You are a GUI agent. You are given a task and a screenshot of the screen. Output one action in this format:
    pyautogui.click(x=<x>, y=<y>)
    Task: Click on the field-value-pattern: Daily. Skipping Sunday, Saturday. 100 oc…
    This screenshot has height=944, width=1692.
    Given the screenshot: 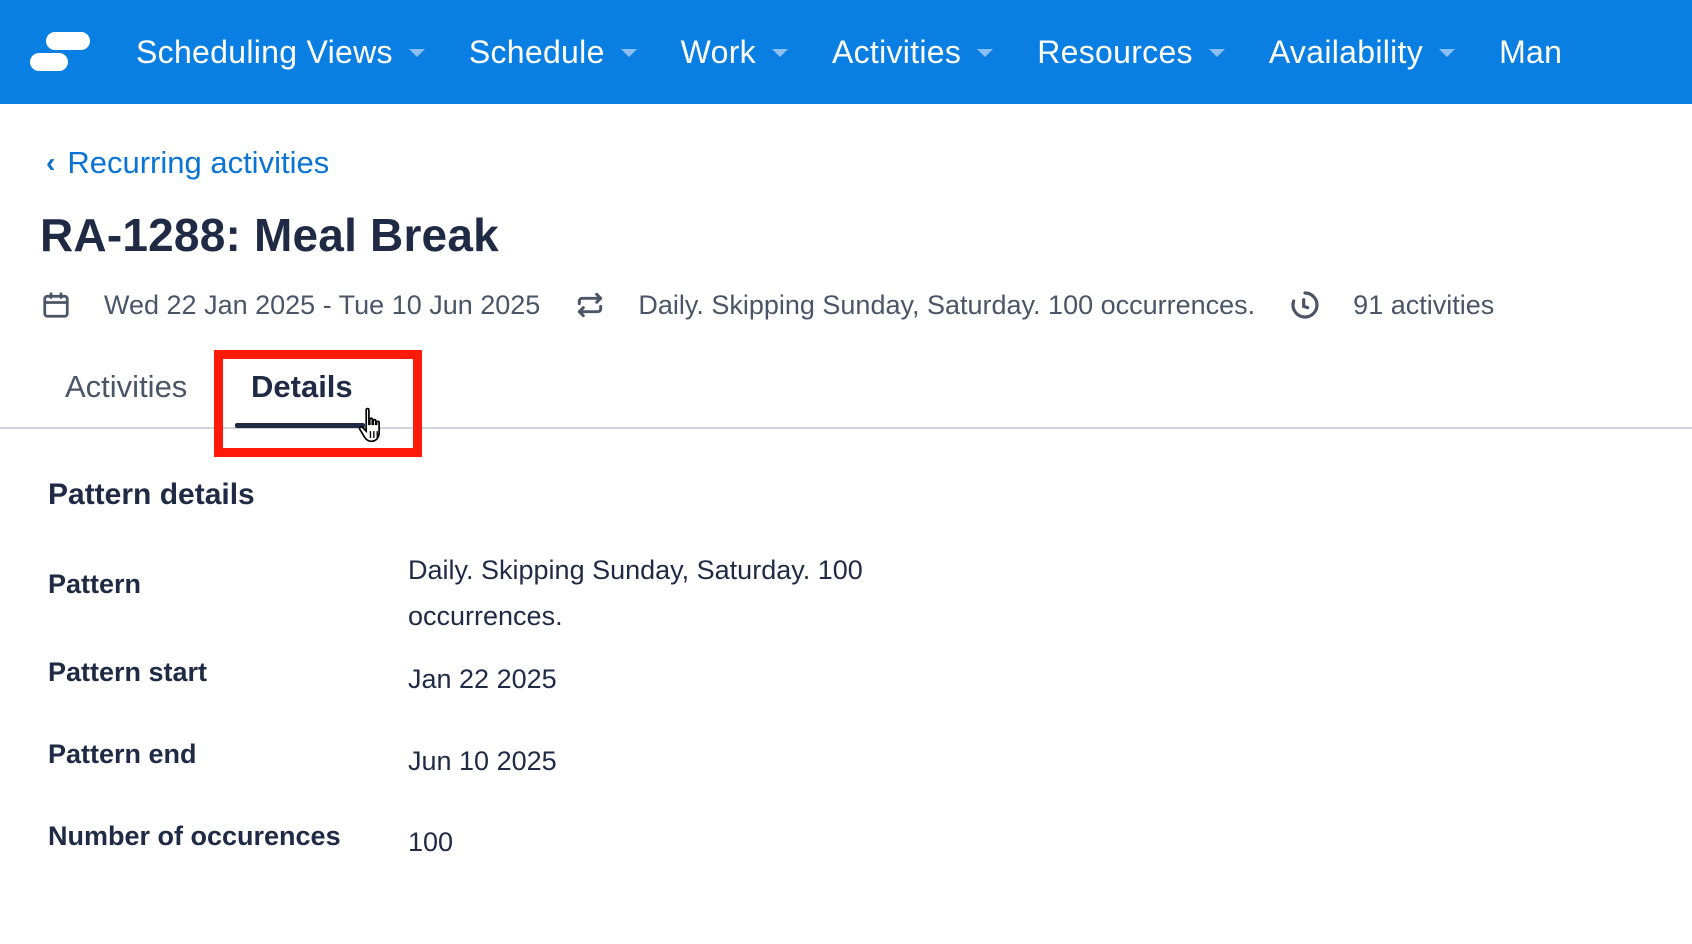 What is the action you would take?
    pyautogui.click(x=635, y=593)
    